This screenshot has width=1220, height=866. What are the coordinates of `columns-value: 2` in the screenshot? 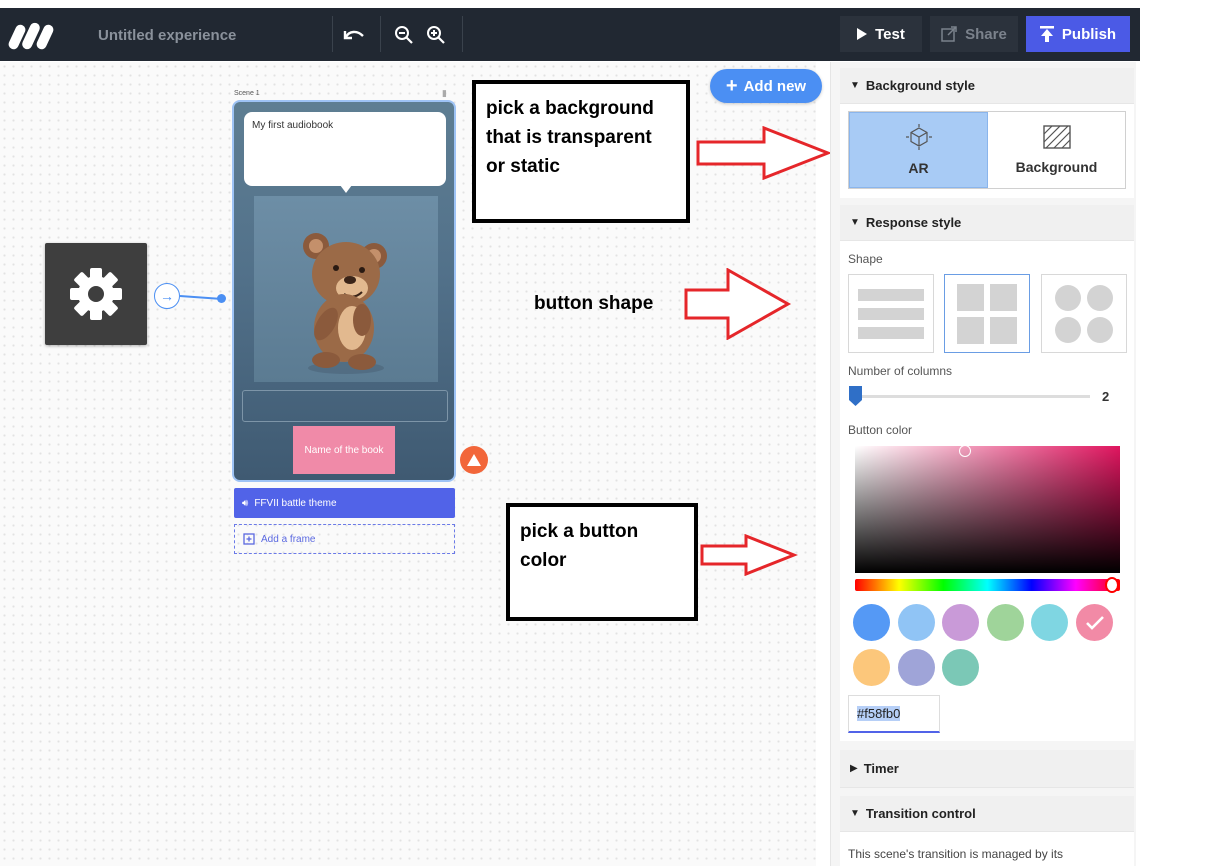 It's located at (1106, 396).